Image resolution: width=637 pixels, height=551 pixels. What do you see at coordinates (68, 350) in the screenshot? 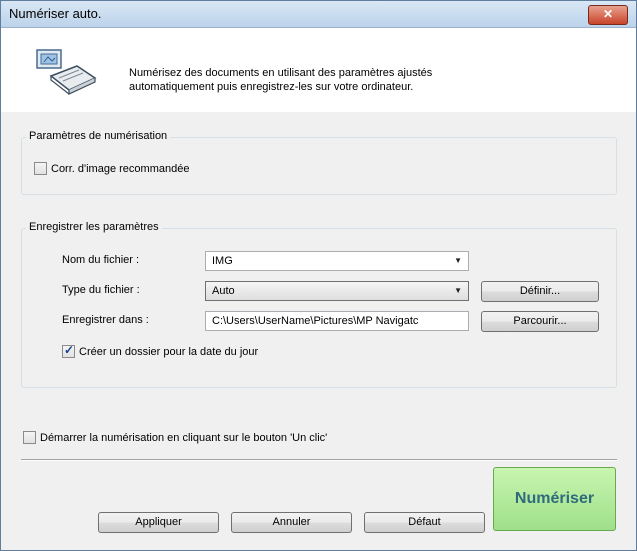
I see `date-folder-checkbox` at bounding box center [68, 350].